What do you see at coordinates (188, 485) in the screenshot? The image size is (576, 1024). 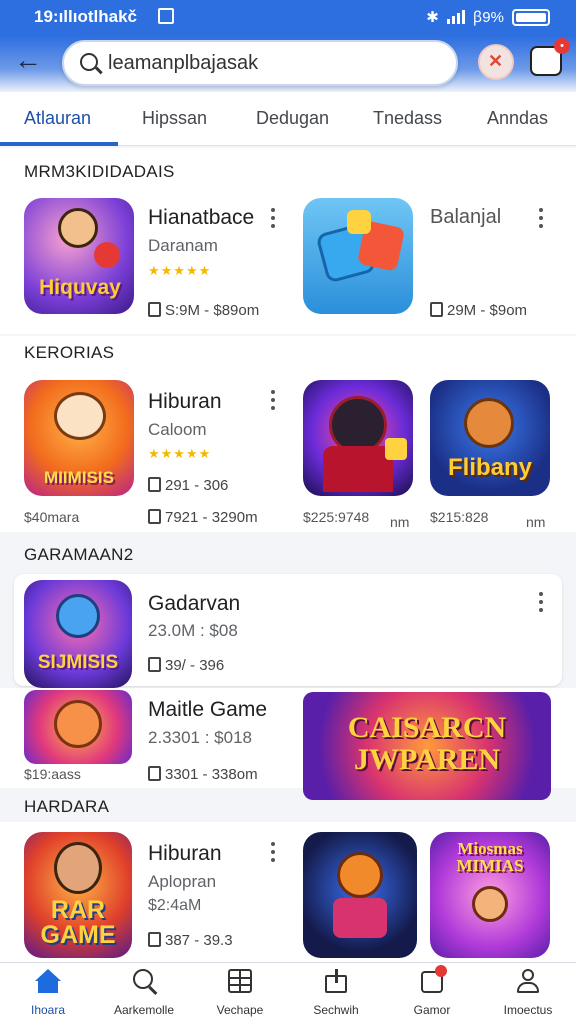 I see `app-meta: 291 - 306` at bounding box center [188, 485].